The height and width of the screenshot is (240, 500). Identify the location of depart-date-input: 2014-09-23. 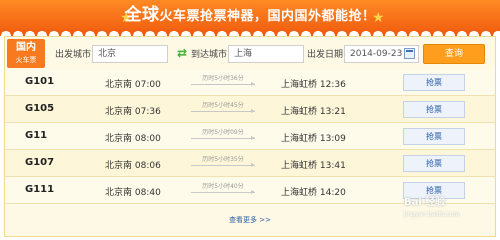
(381, 54).